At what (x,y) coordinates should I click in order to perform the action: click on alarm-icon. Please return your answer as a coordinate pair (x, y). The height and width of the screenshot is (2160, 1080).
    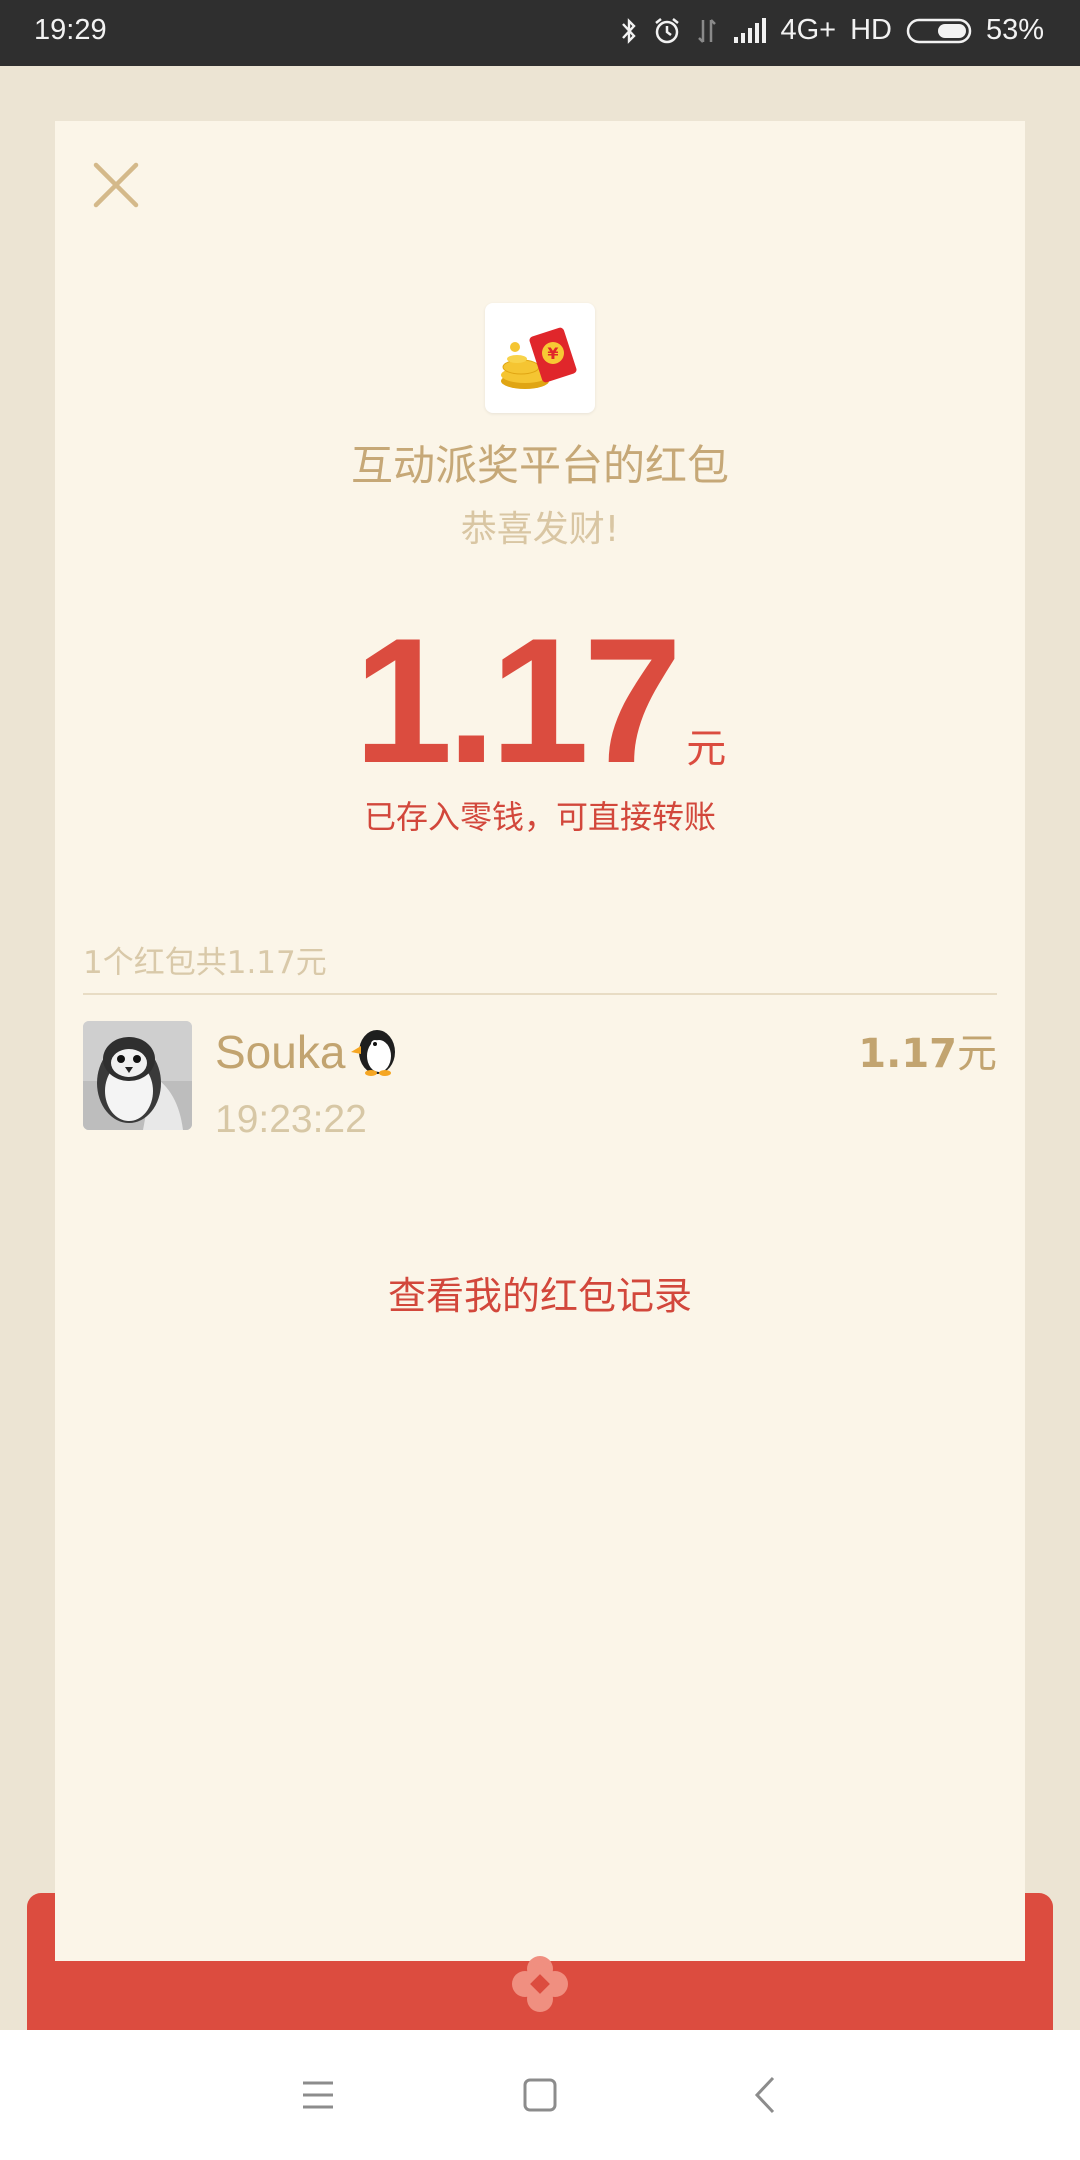
    Looking at the image, I should click on (667, 31).